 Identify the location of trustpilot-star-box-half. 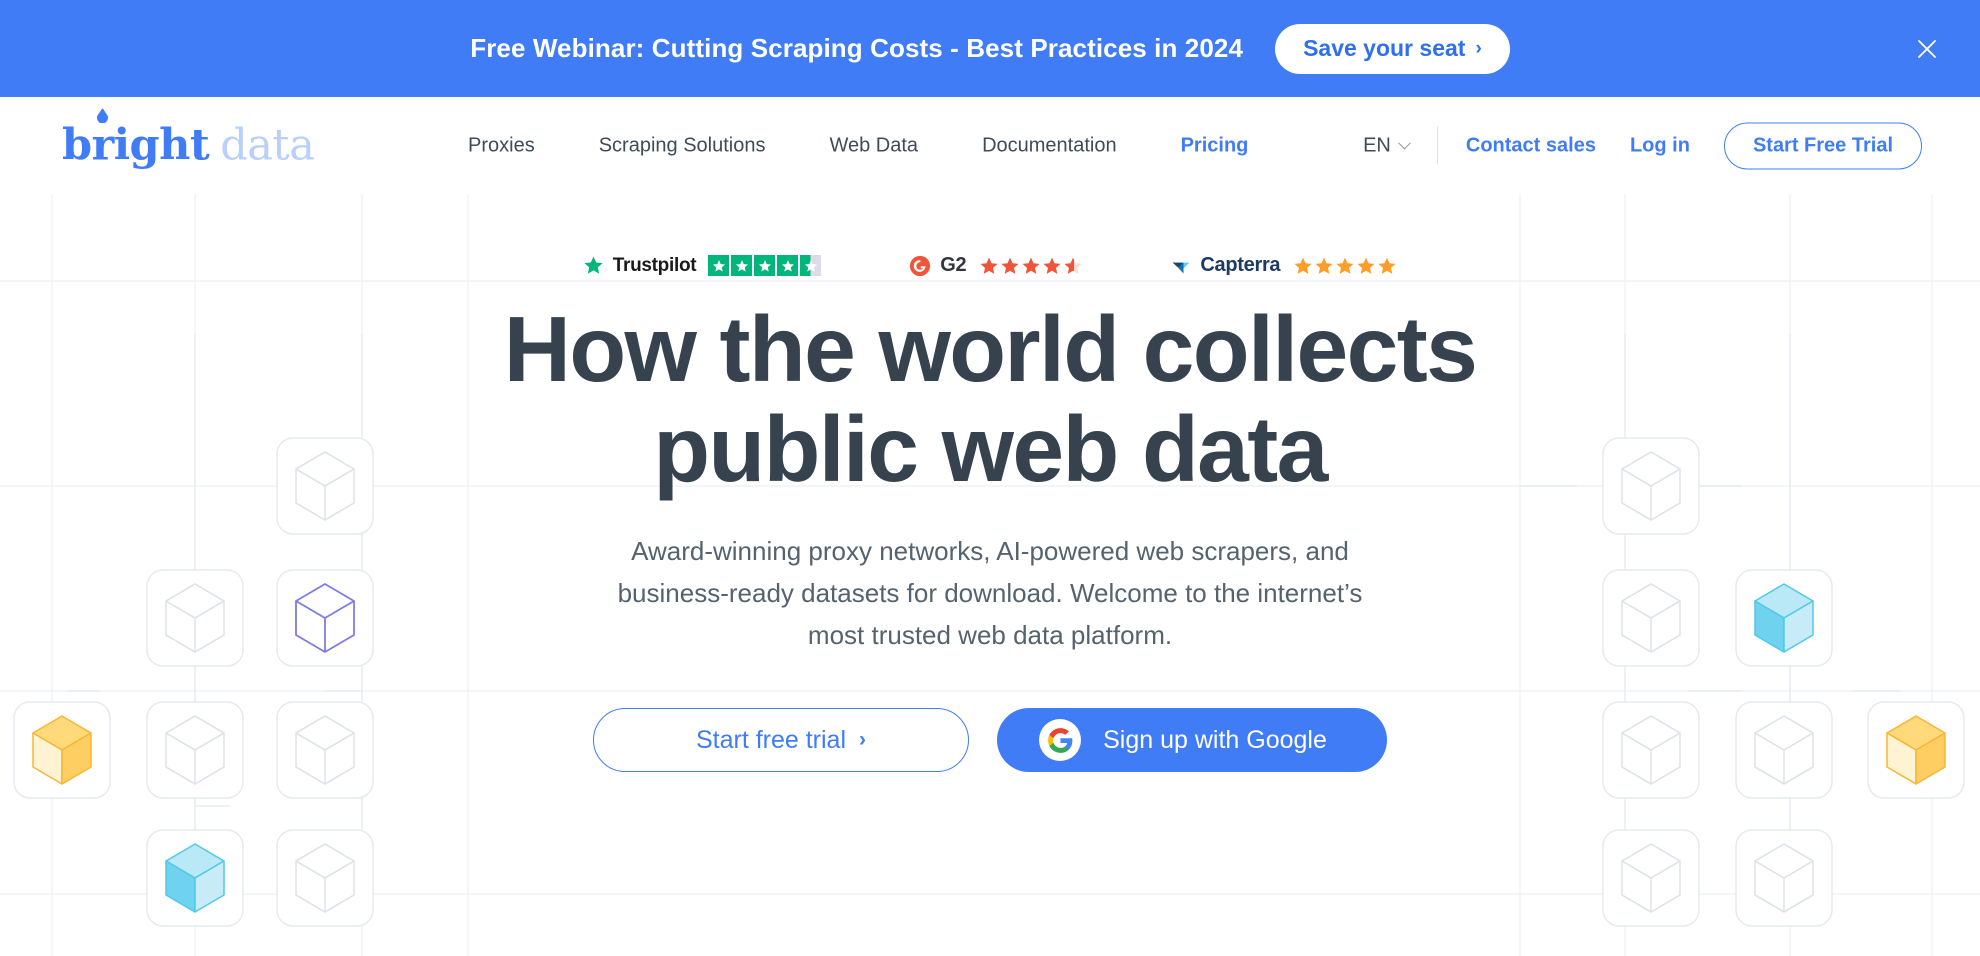
(811, 265).